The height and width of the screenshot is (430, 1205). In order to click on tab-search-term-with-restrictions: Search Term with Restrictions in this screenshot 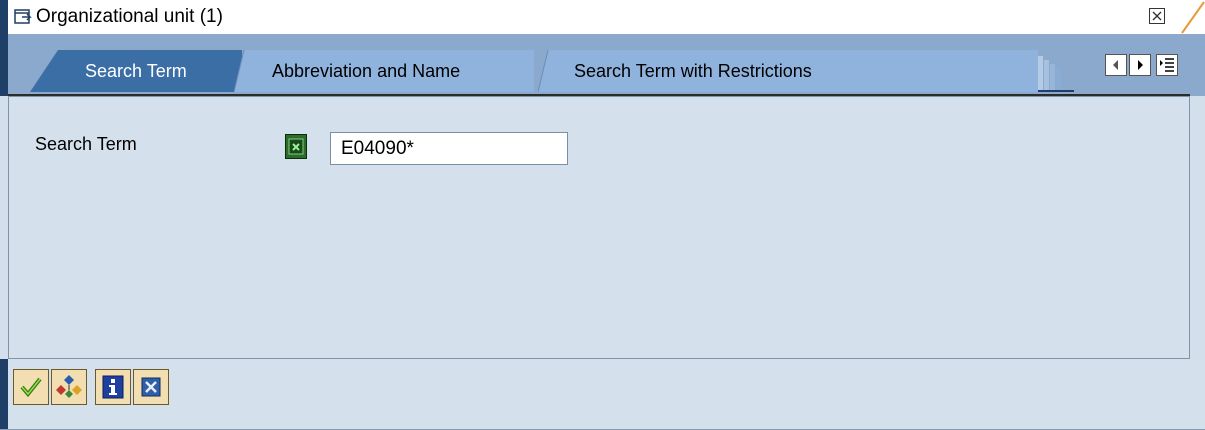, I will do `click(788, 70)`.